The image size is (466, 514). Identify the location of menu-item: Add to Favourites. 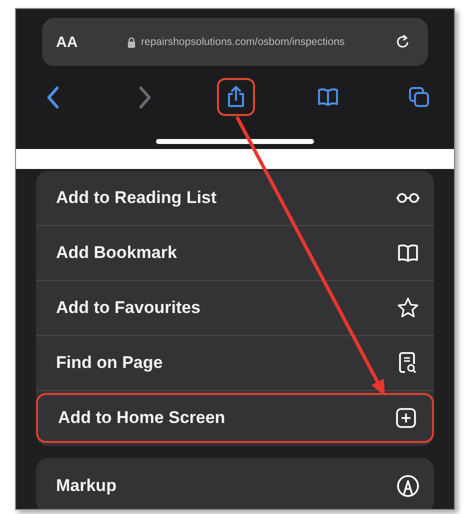
(235, 308).